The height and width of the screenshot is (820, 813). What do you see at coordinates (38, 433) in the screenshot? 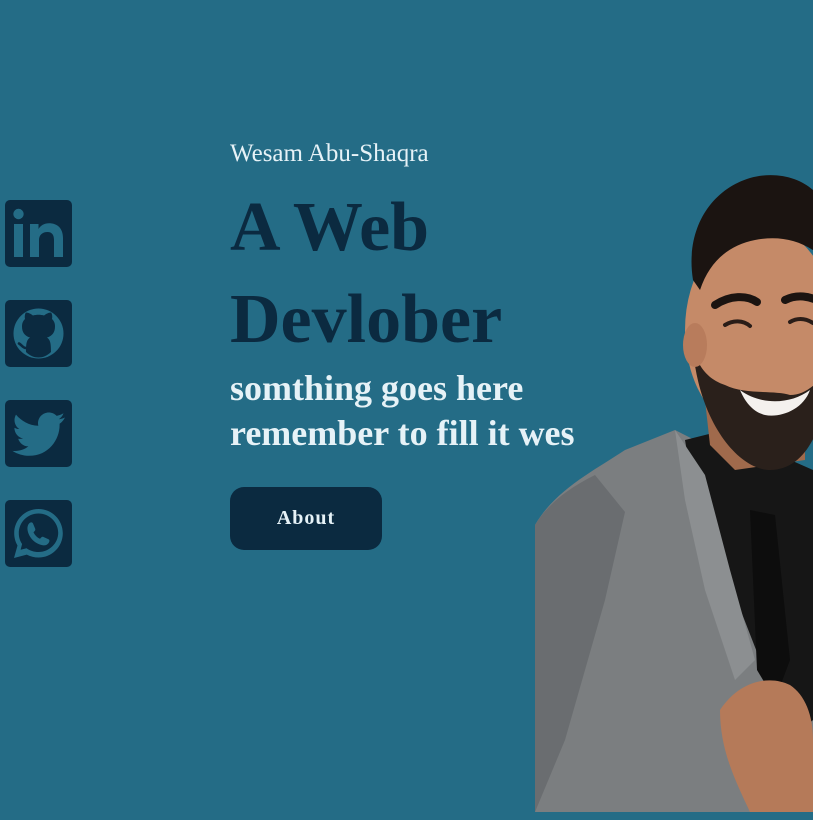
I see `twitter-icon` at bounding box center [38, 433].